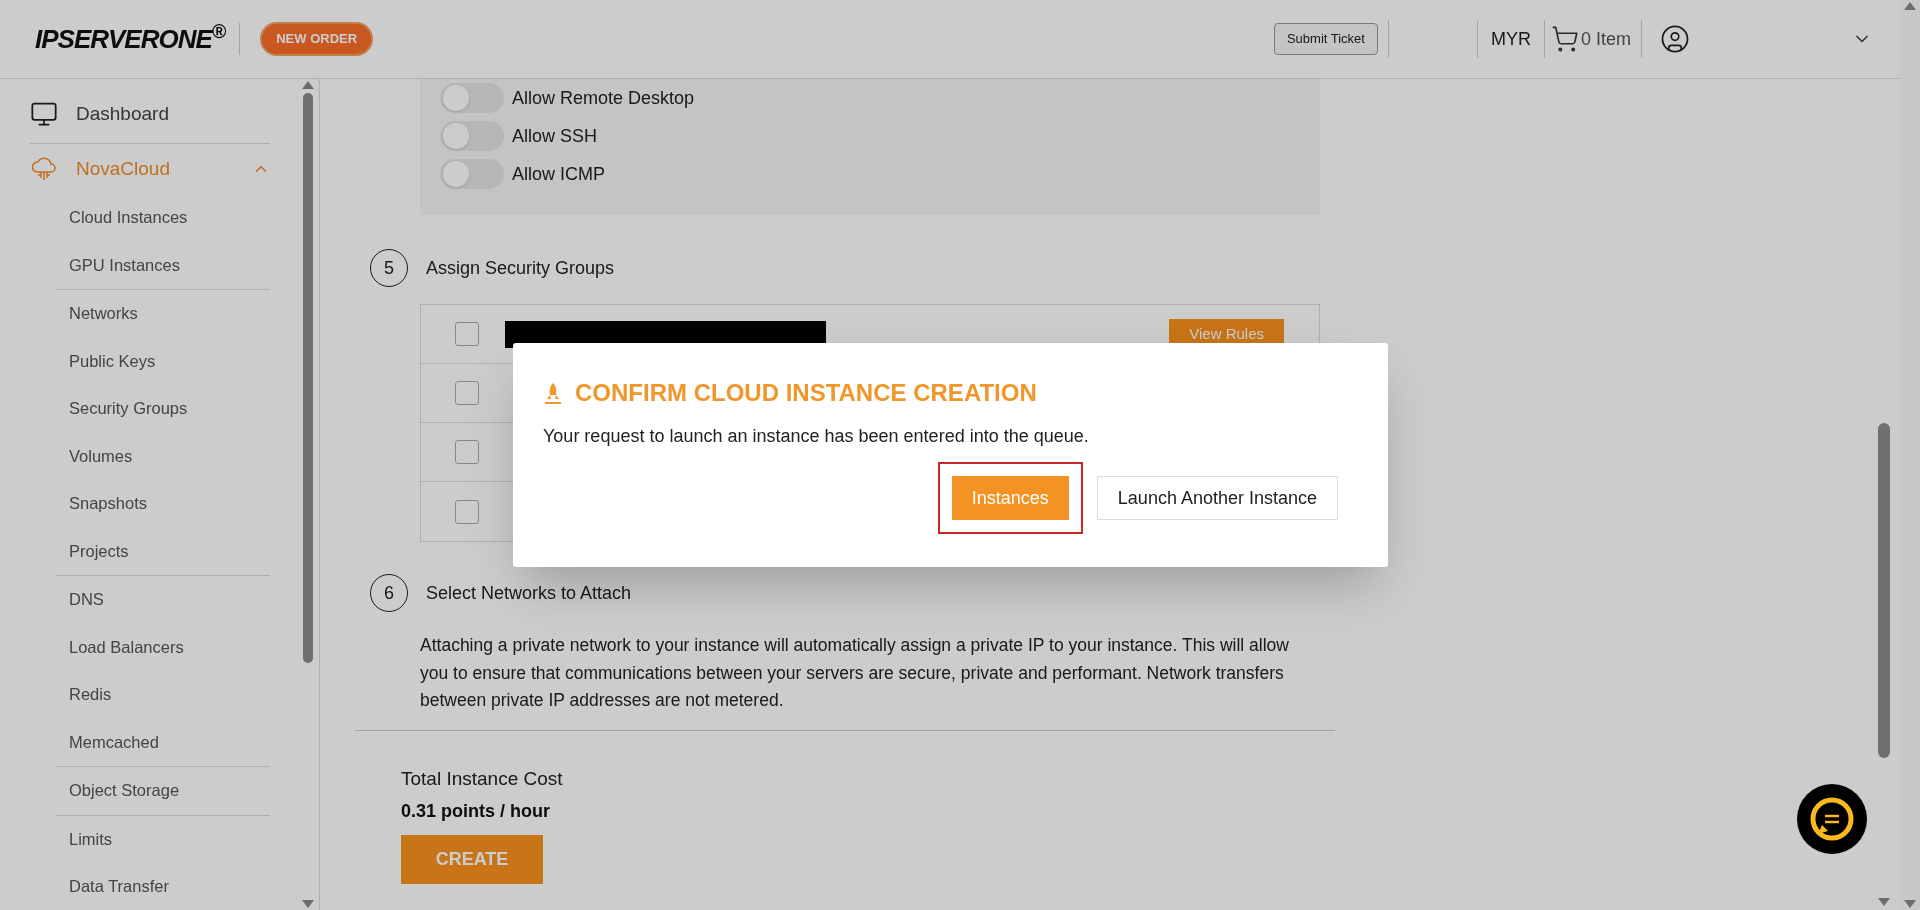 The image size is (1920, 910). Describe the element at coordinates (1910, 455) in the screenshot. I see `page-scrollbar` at that location.